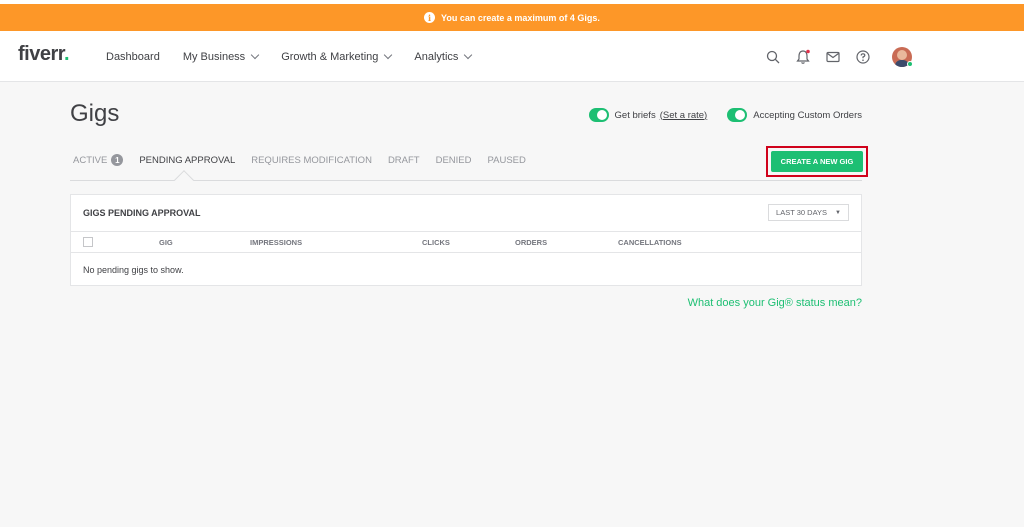 This screenshot has height=527, width=1024. I want to click on custom-orders-toggle-group: Accepting Custom Orders, so click(794, 115).